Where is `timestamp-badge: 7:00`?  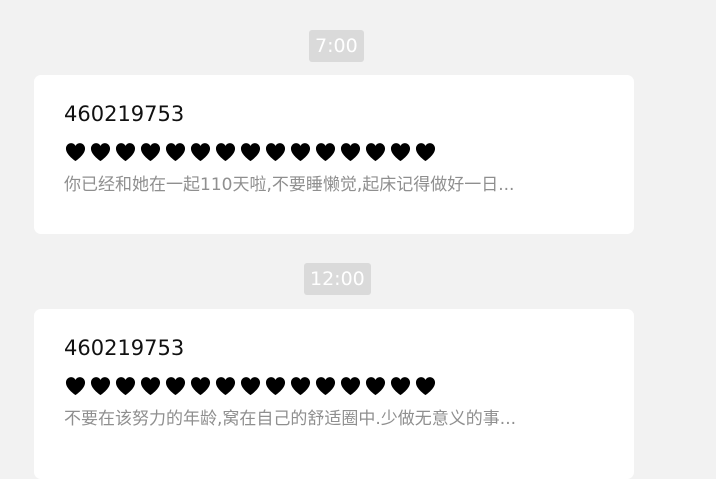
timestamp-badge: 7:00 is located at coordinates (336, 46).